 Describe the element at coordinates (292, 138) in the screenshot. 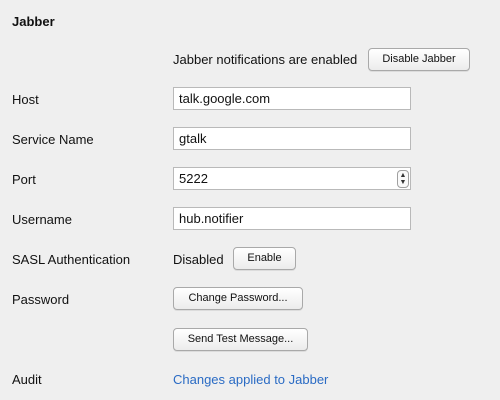

I see `service-name-input` at that location.